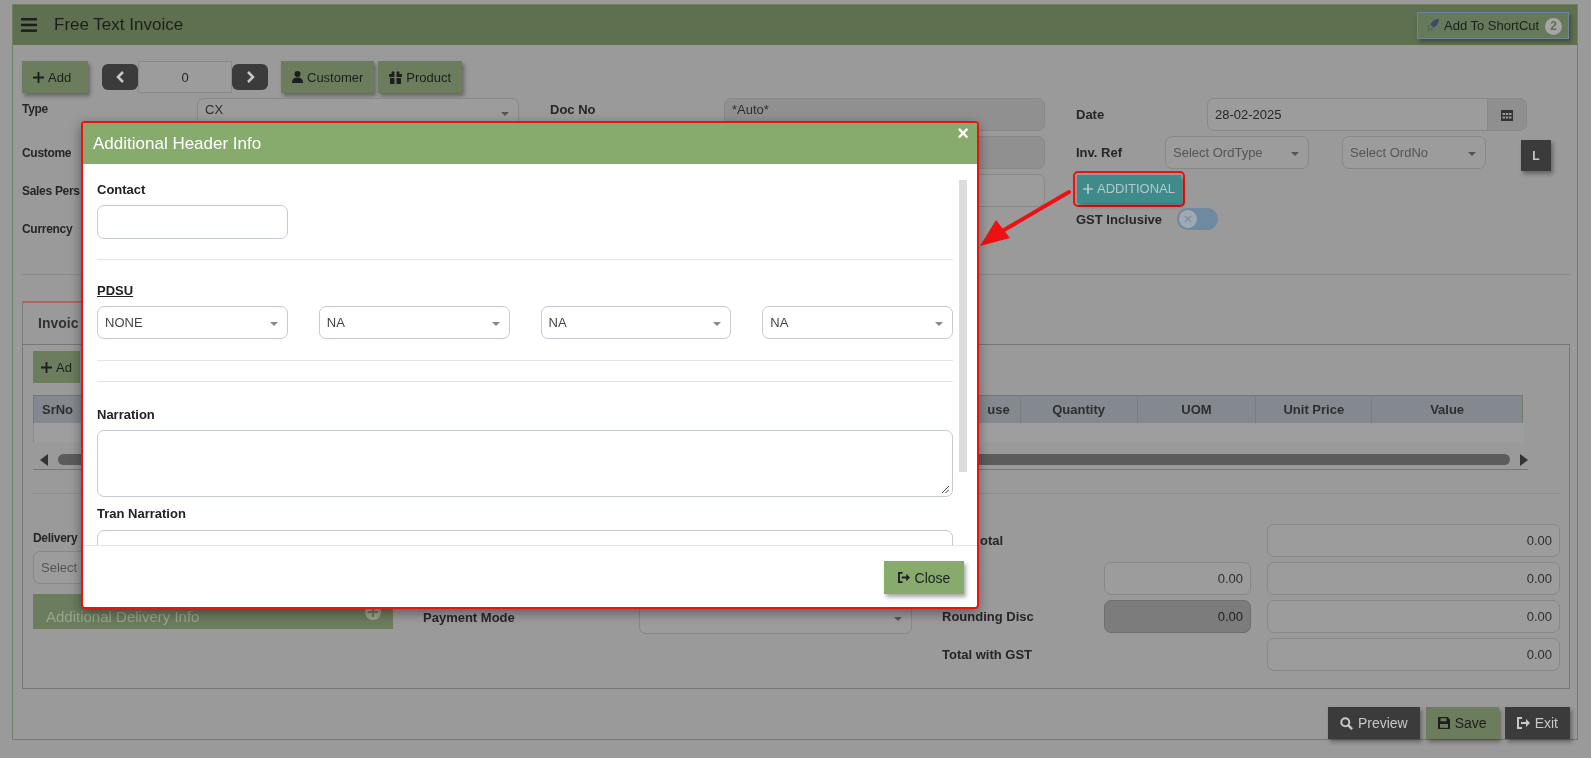 This screenshot has height=758, width=1591. I want to click on sales-person-label: Sales Pers, so click(51, 190).